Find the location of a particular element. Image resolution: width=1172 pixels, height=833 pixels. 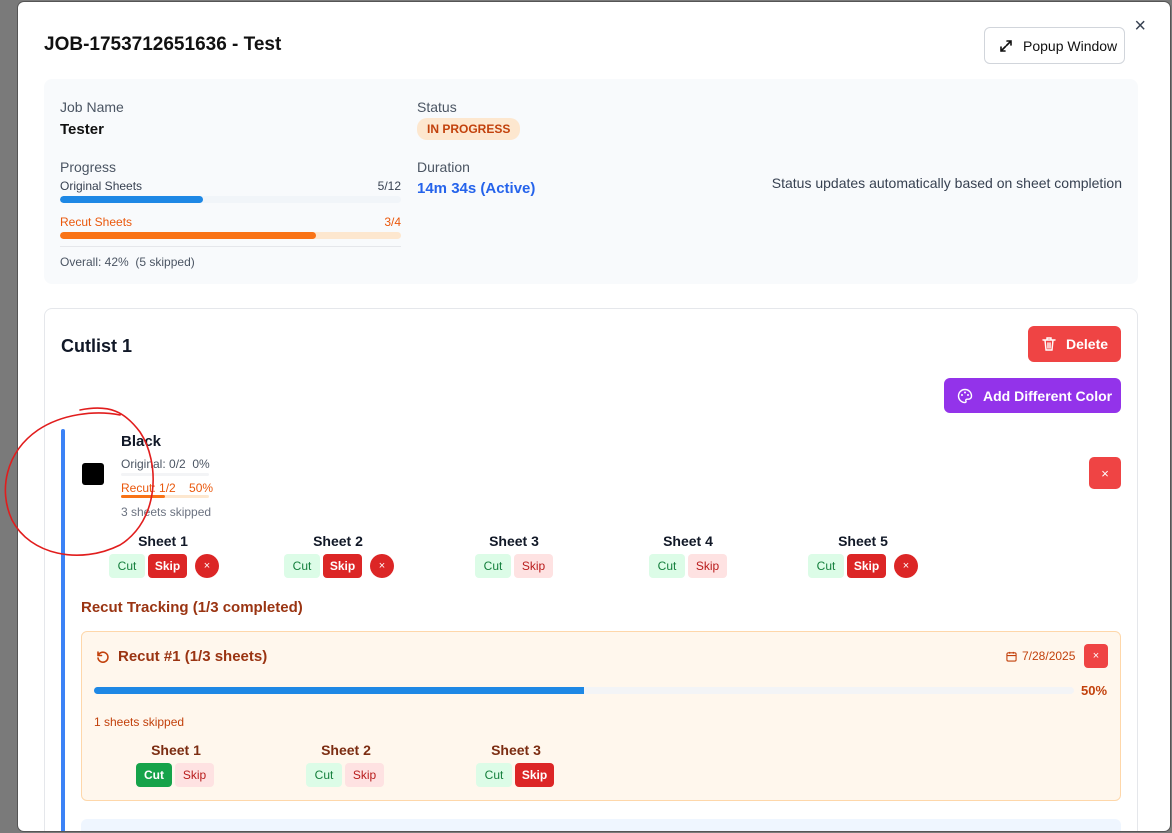

color-original-count: Original: 0/2 is located at coordinates (153, 464).